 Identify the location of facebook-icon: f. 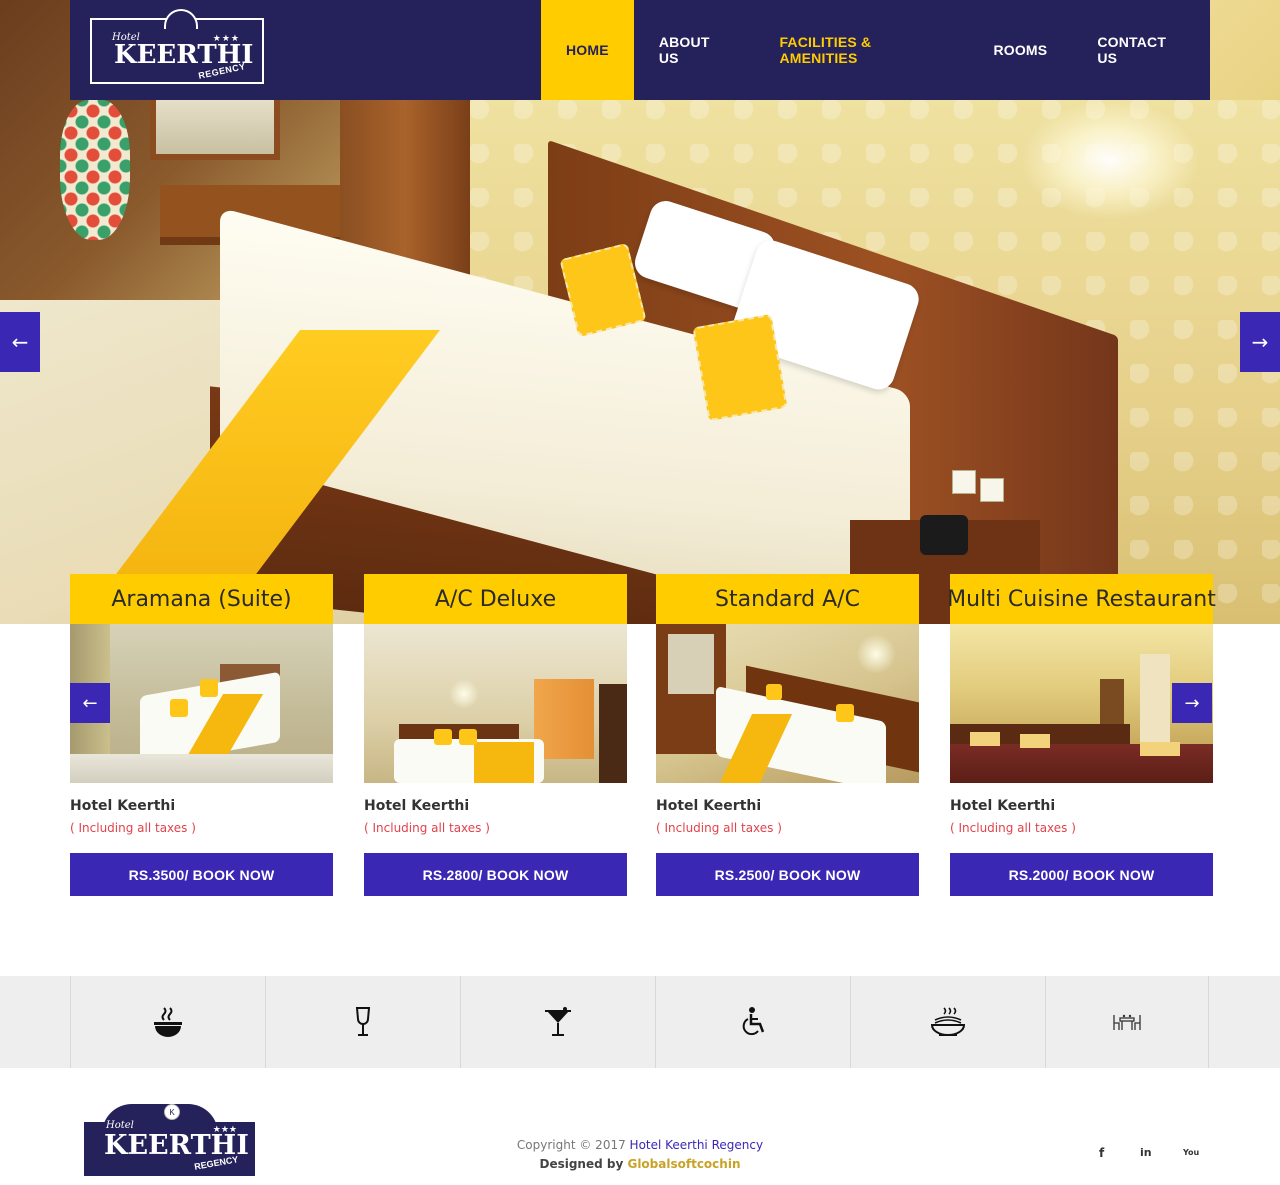
(1101, 1153).